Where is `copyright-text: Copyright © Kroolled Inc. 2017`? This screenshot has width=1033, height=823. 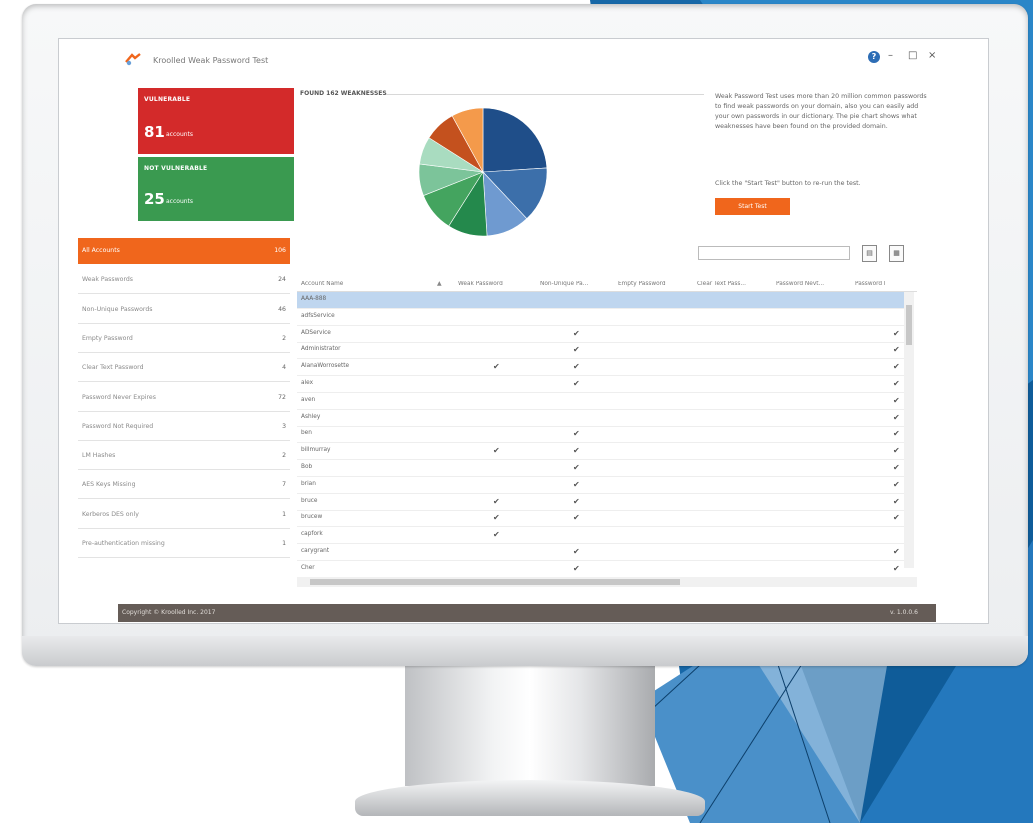 copyright-text: Copyright © Kroolled Inc. 2017 is located at coordinates (169, 612).